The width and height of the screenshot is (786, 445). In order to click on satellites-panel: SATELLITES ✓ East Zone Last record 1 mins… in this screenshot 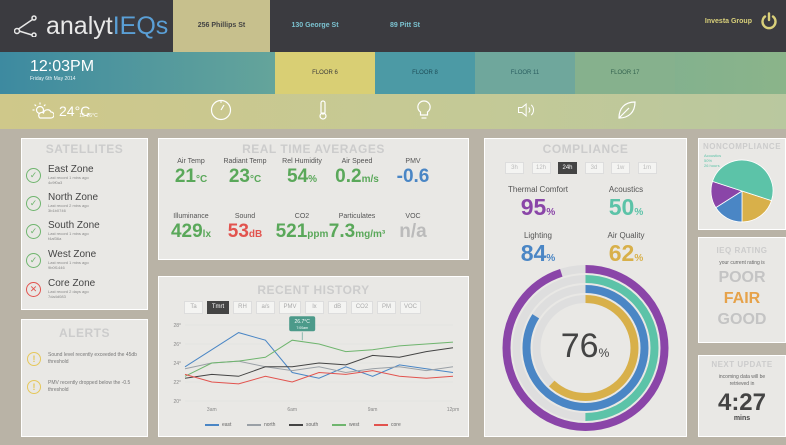, I will do `click(84, 224)`.